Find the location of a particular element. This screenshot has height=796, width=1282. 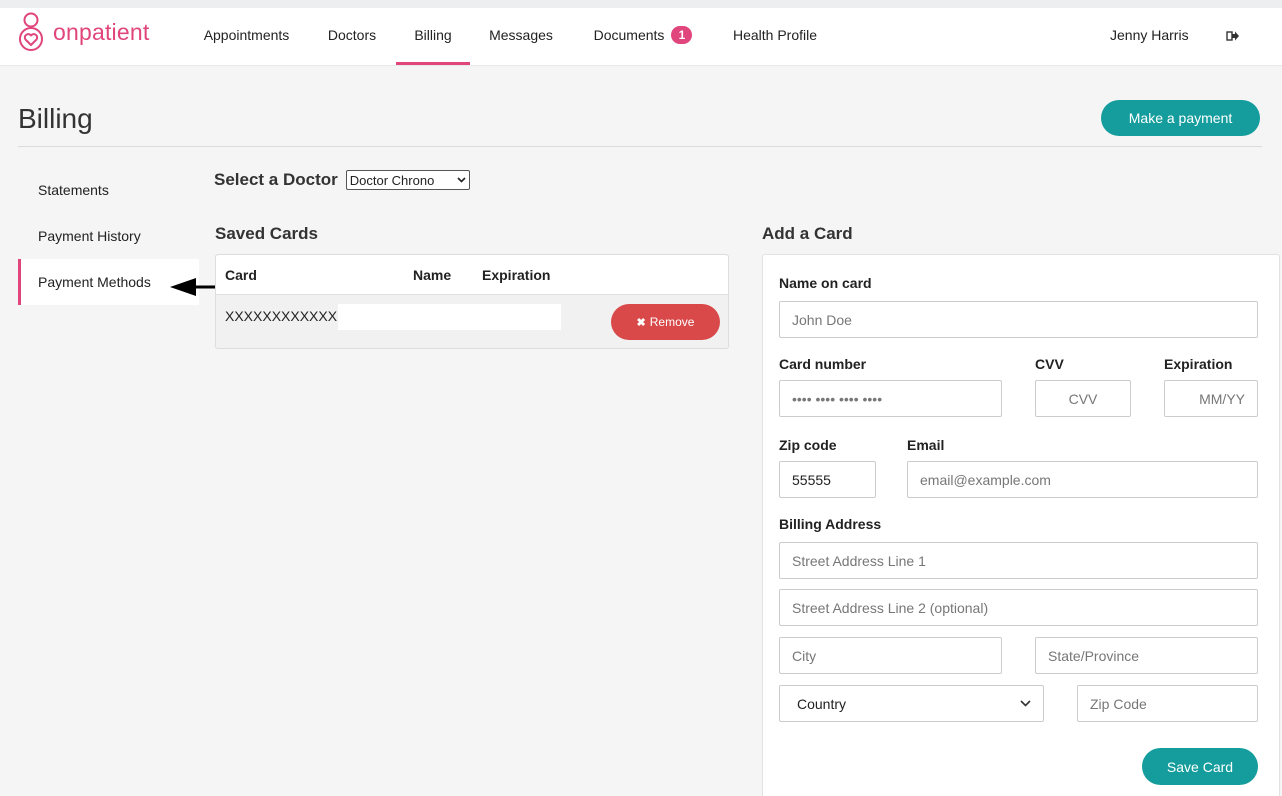

make-payment-button: Make a payment is located at coordinates (1180, 118).